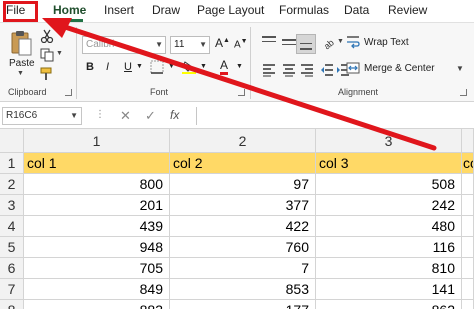  I want to click on font-size-box: 11 ▼, so click(190, 45).